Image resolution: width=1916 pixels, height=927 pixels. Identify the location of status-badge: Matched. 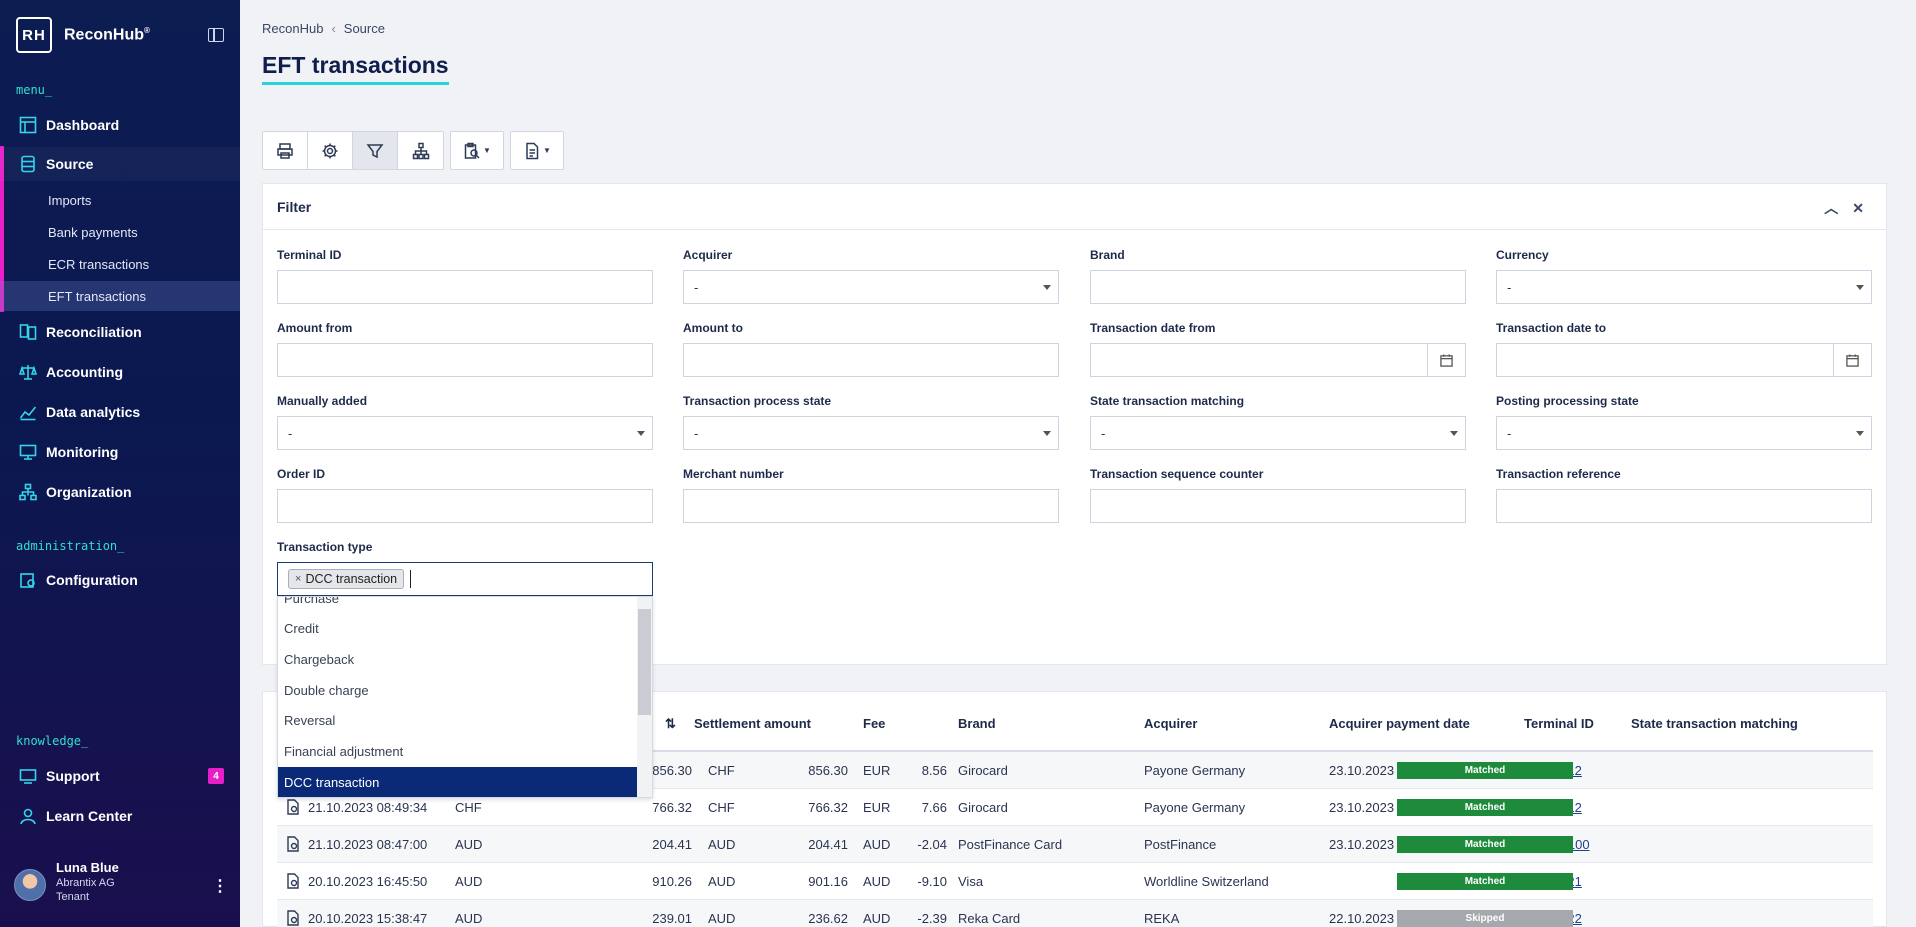
(1485, 881).